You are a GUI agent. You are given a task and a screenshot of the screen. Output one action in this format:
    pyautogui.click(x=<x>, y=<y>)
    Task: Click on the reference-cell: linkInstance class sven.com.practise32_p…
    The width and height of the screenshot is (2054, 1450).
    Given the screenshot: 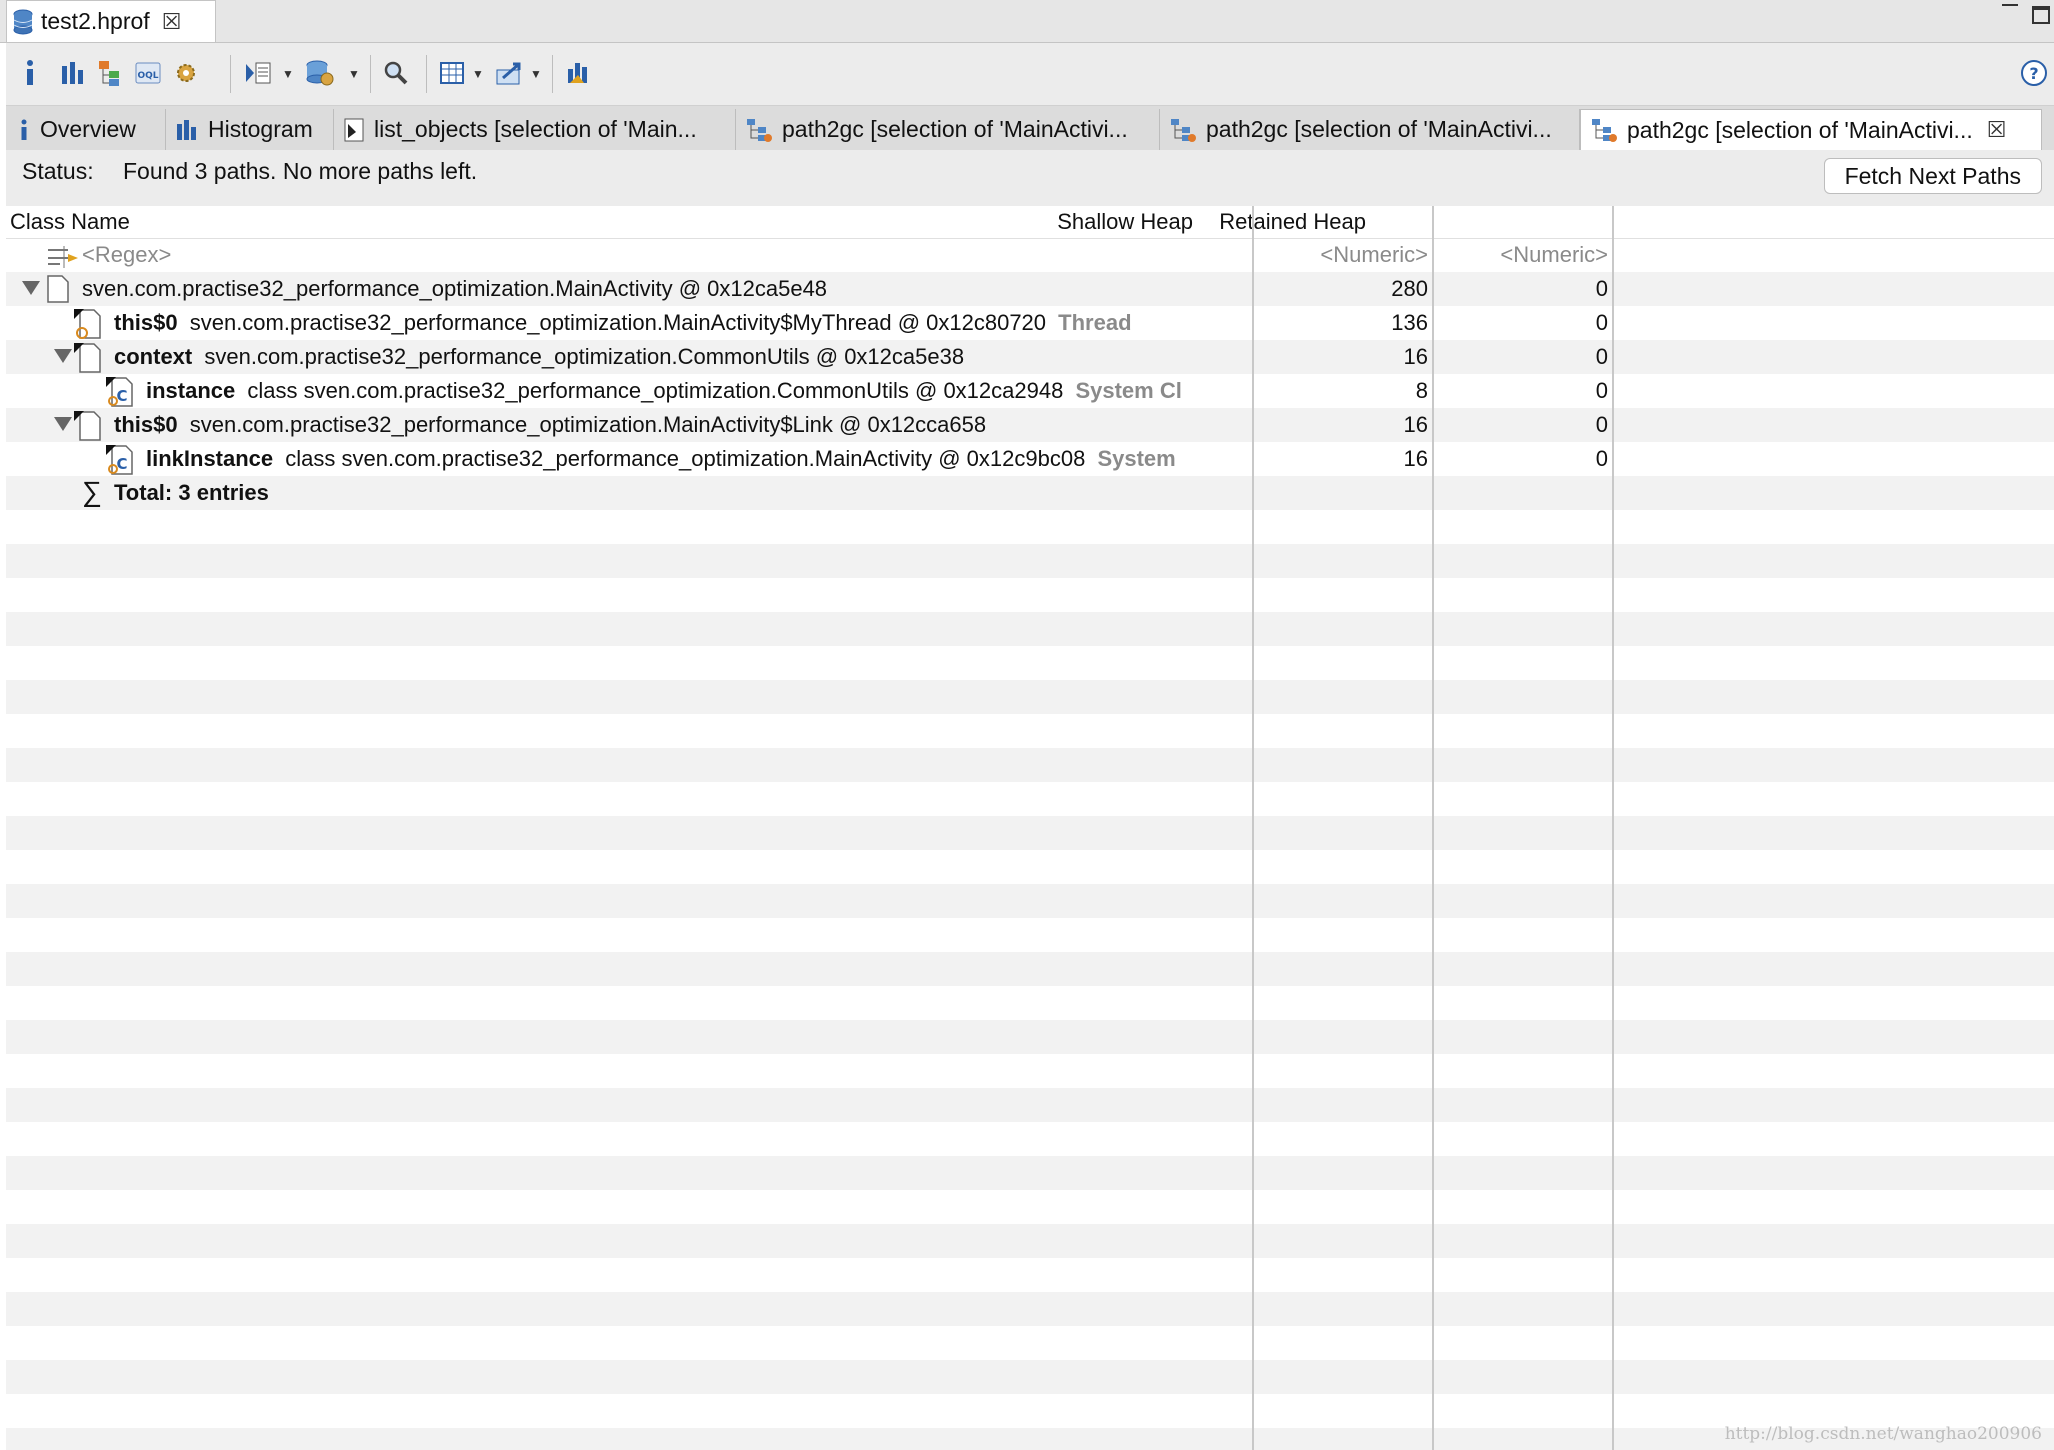 What is the action you would take?
    pyautogui.click(x=661, y=459)
    